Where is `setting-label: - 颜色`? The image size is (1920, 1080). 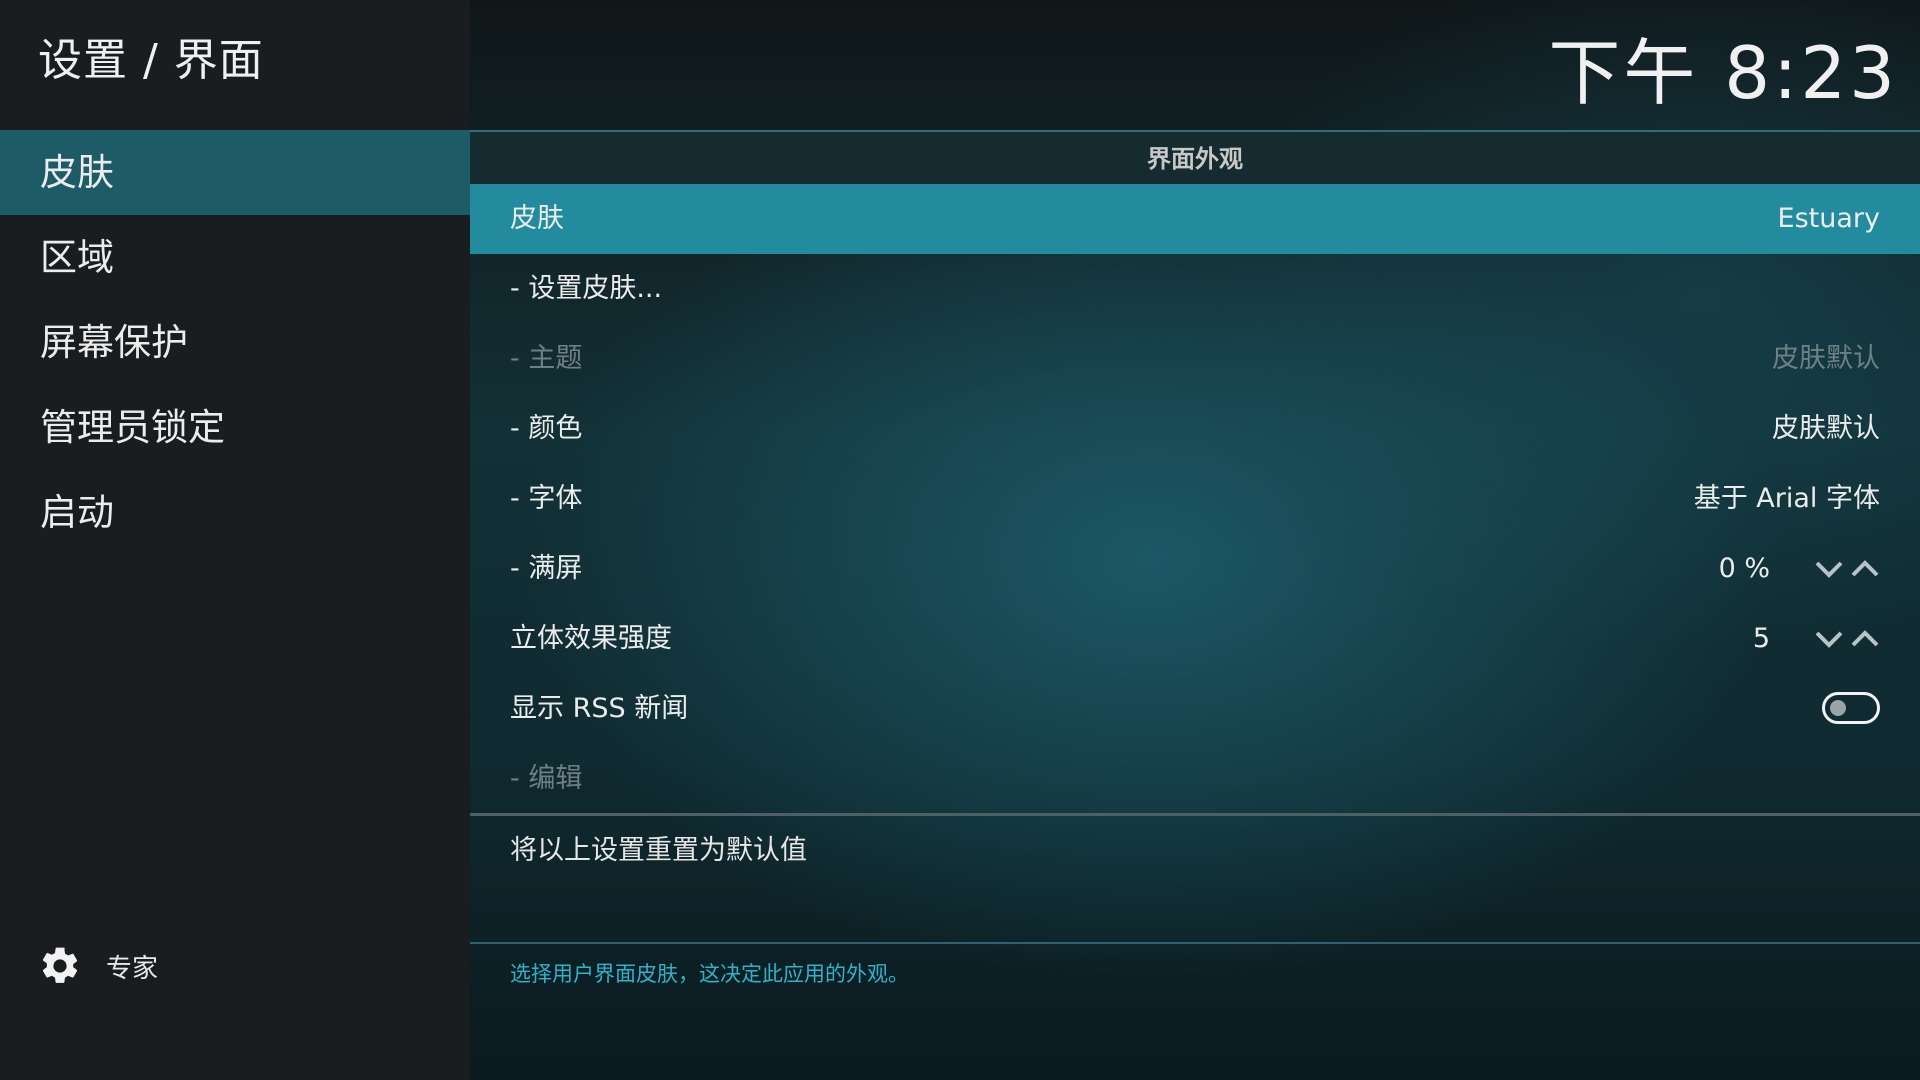
setting-label: - 颜色 is located at coordinates (546, 428).